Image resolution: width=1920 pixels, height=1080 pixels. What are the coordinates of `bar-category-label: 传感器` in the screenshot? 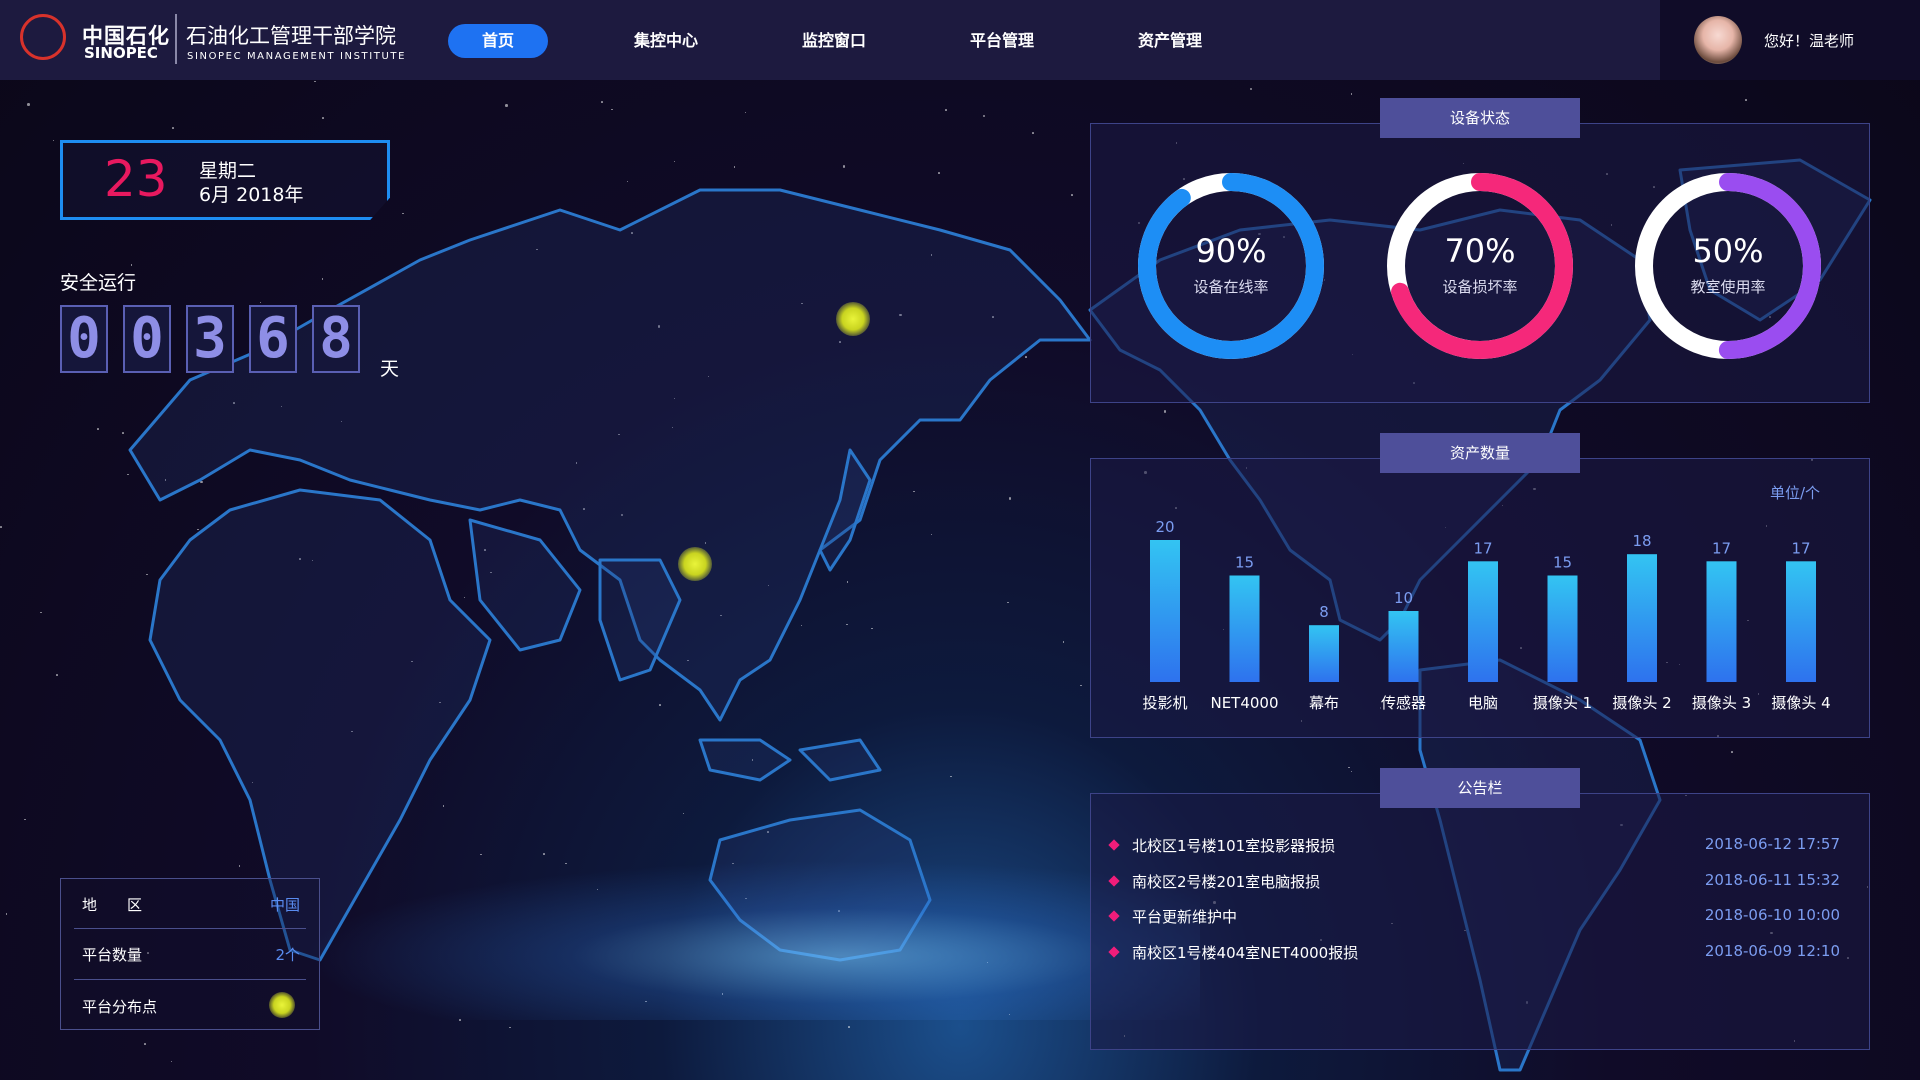 It's located at (1403, 703).